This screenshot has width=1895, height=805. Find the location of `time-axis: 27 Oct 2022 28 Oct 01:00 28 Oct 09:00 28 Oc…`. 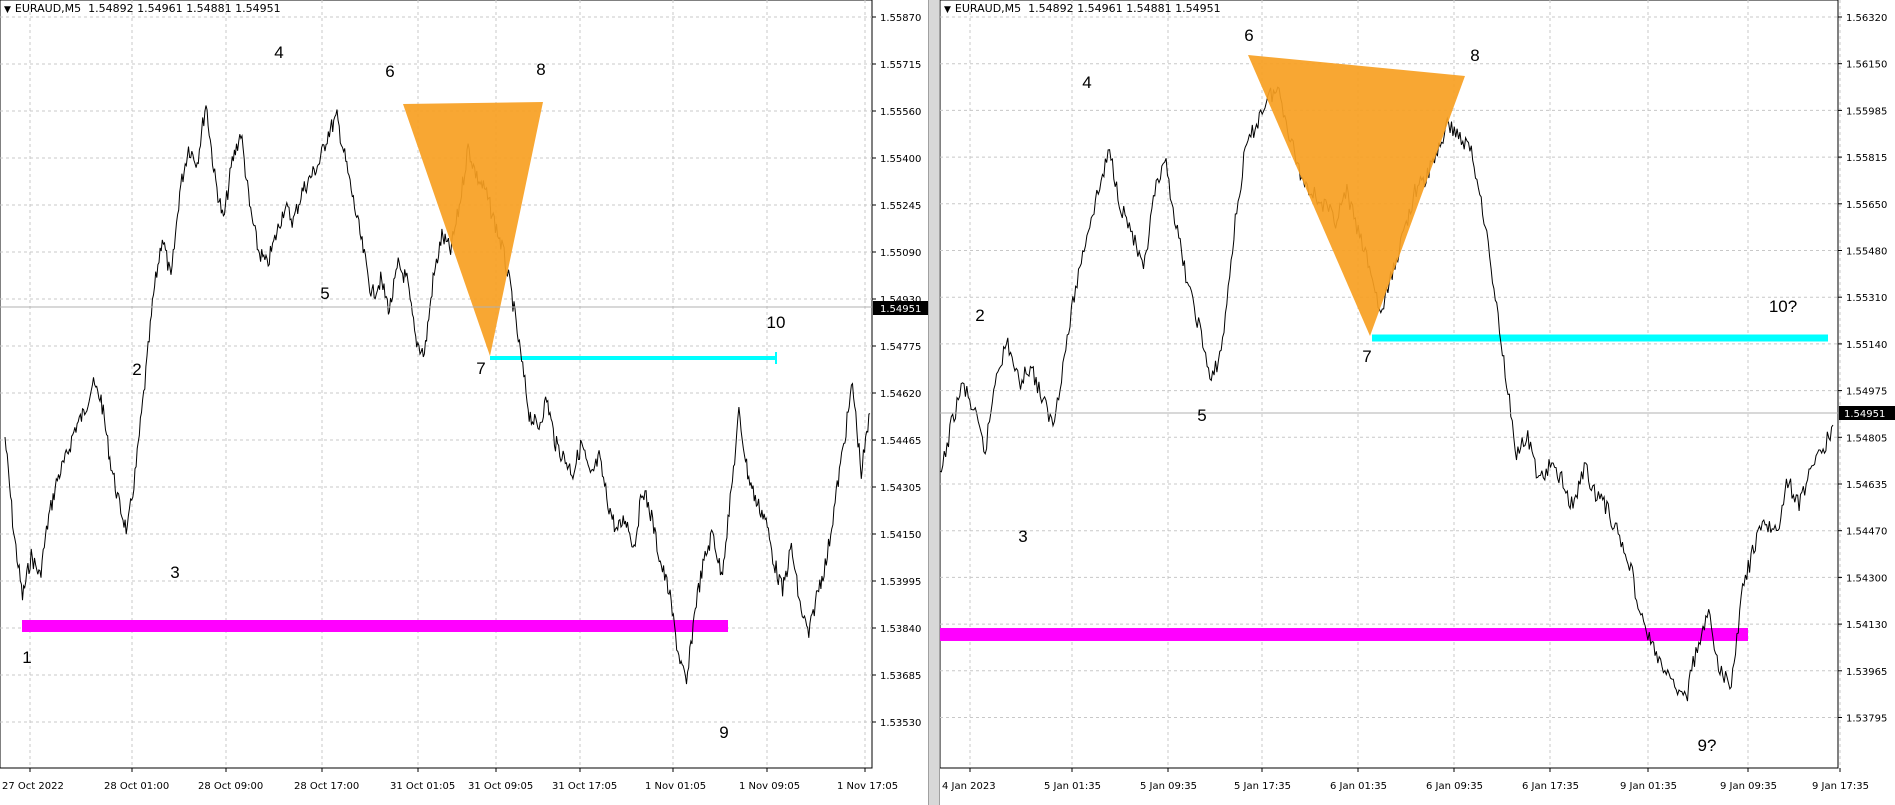

time-axis: 27 Oct 2022 28 Oct 01:00 28 Oct 09:00 28 Oc… is located at coordinates (450, 780).